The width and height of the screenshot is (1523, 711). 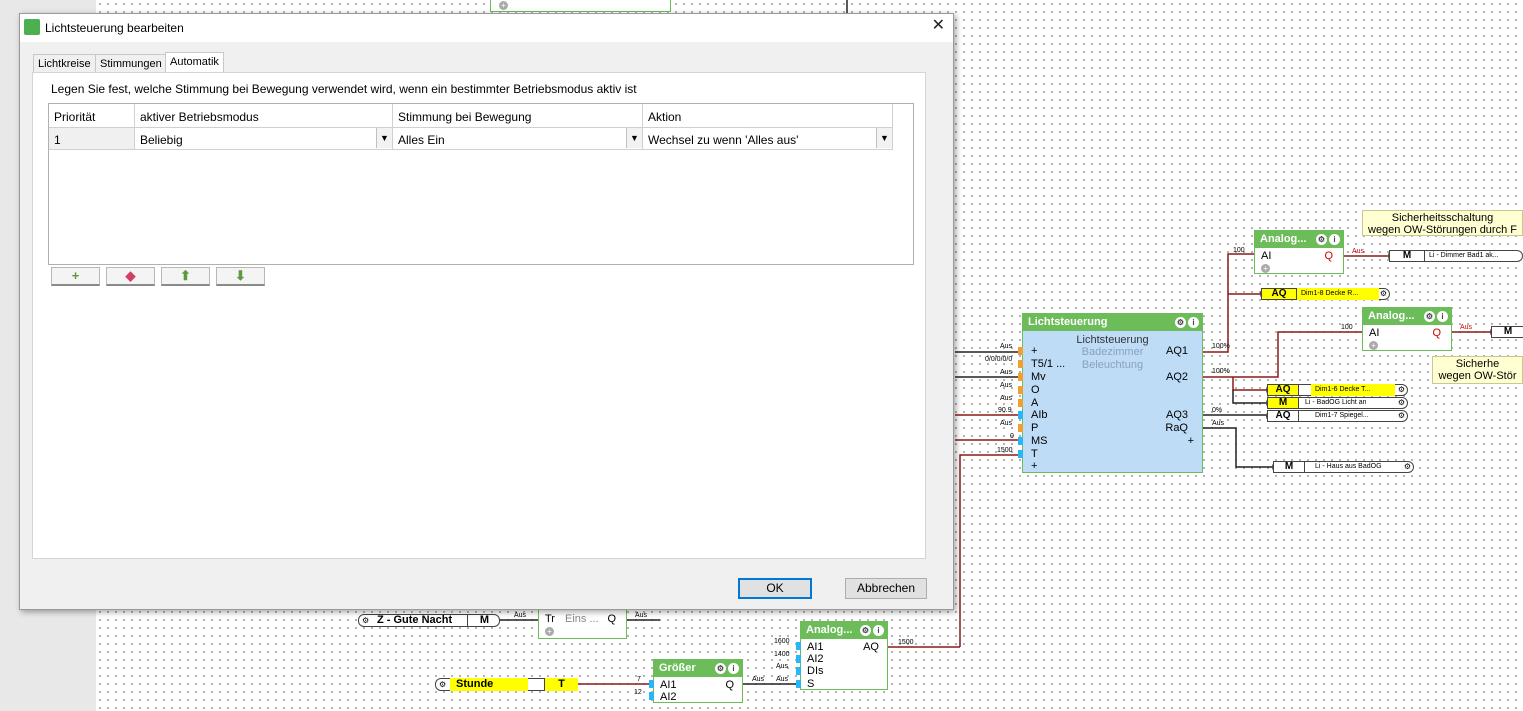 What do you see at coordinates (938, 26) in the screenshot?
I see `close-icon: ✕` at bounding box center [938, 26].